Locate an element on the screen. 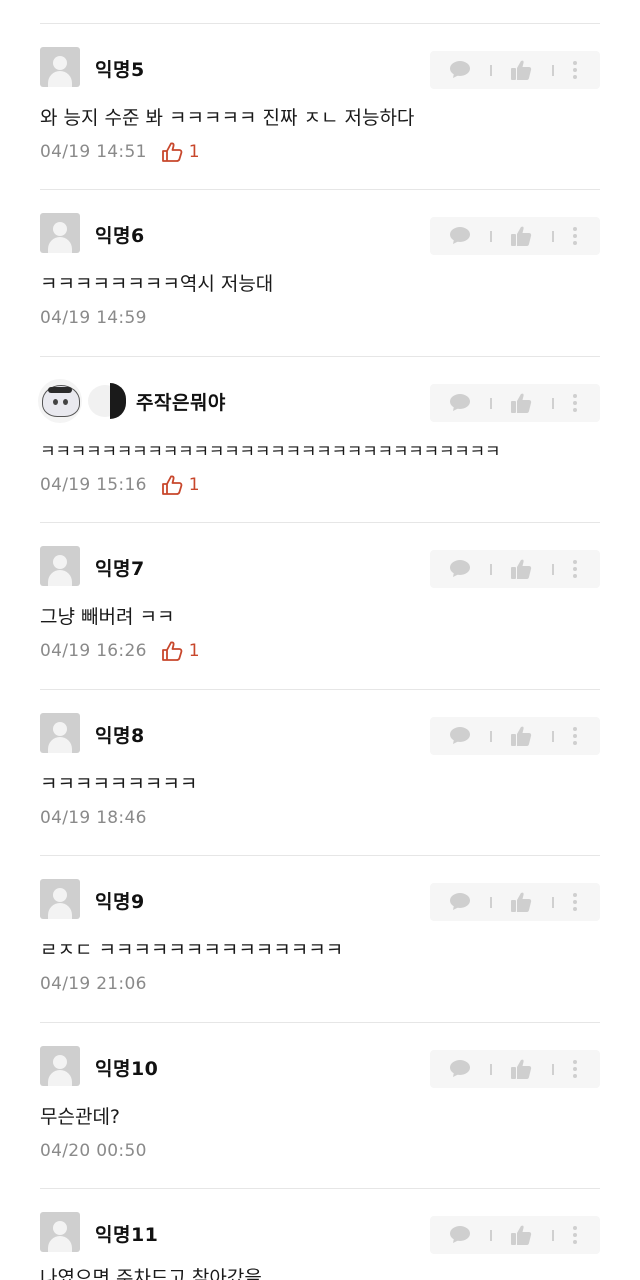 This screenshot has height=1280, width=640. comment-meta: 04/19 14:51 1 is located at coordinates (120, 152).